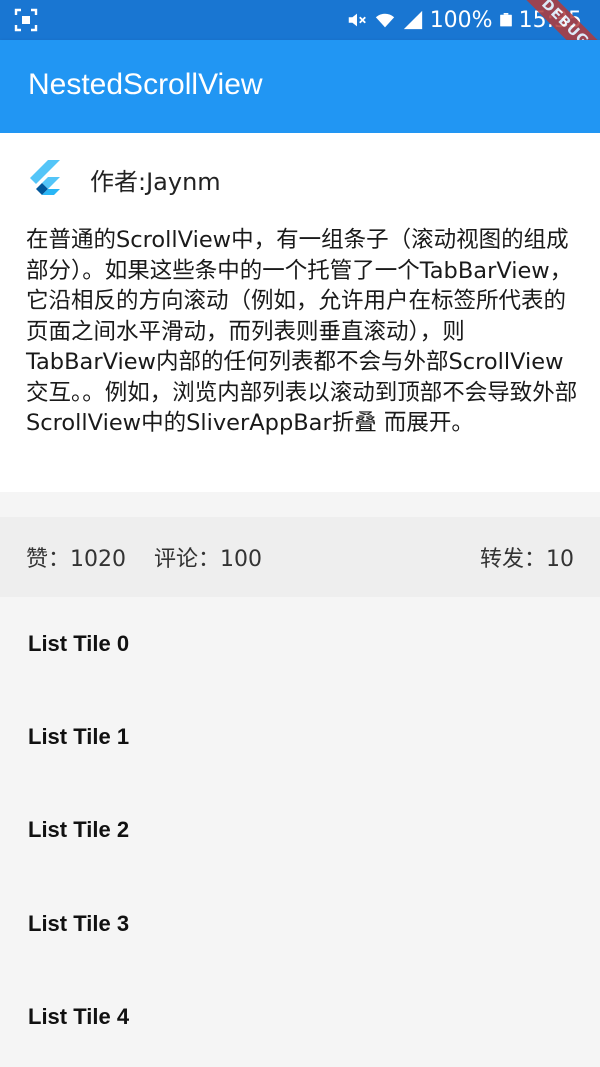 The image size is (600, 1067). What do you see at coordinates (45, 177) in the screenshot?
I see `flutter-logo-icon` at bounding box center [45, 177].